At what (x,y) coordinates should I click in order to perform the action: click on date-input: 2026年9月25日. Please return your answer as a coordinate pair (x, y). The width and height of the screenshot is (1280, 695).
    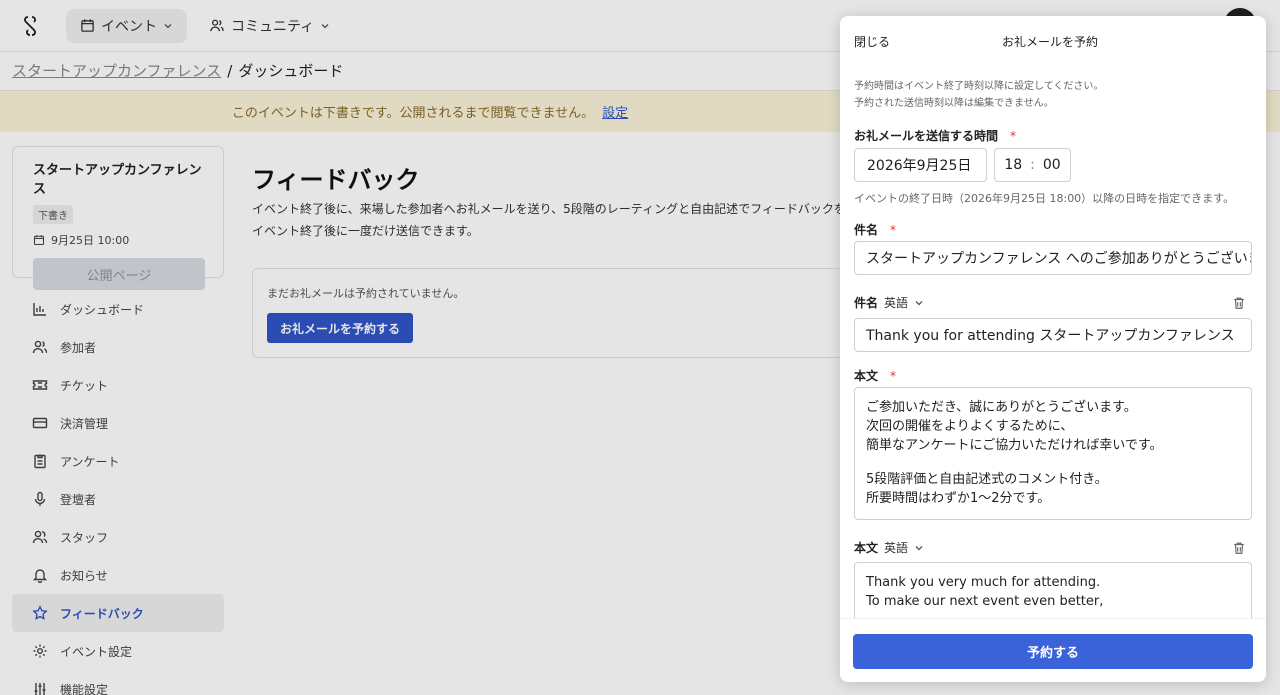
    Looking at the image, I should click on (920, 165).